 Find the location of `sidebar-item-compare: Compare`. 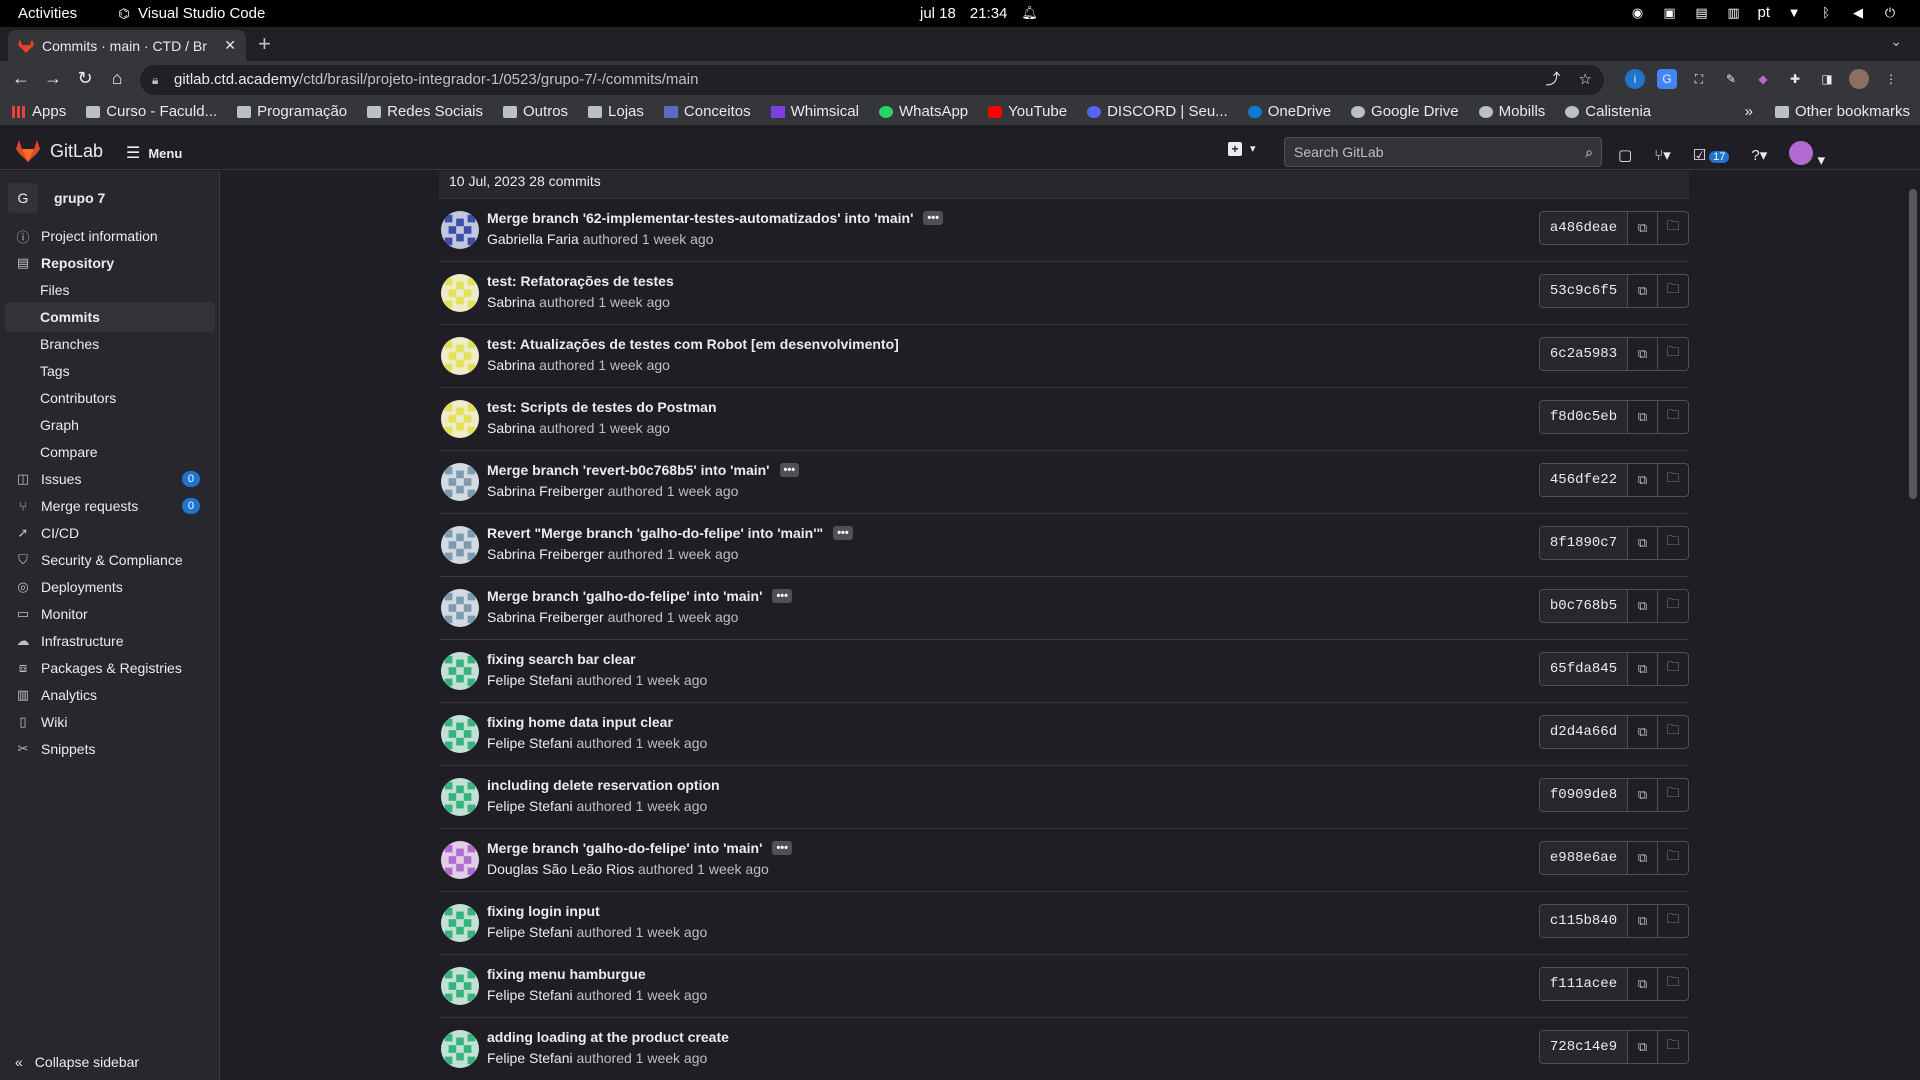

sidebar-item-compare: Compare is located at coordinates (110, 452).